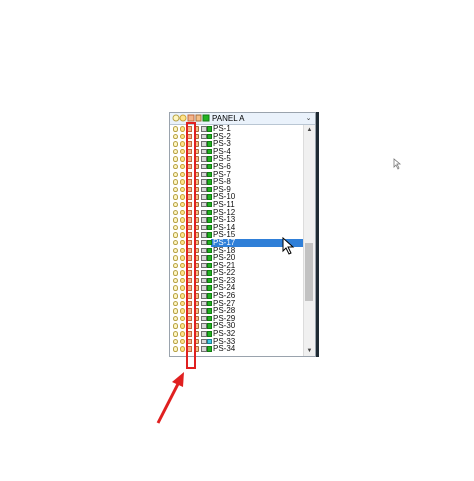 This screenshot has height=481, width=474. I want to click on vertical-scrollbar: ▲ ▼, so click(309, 240).